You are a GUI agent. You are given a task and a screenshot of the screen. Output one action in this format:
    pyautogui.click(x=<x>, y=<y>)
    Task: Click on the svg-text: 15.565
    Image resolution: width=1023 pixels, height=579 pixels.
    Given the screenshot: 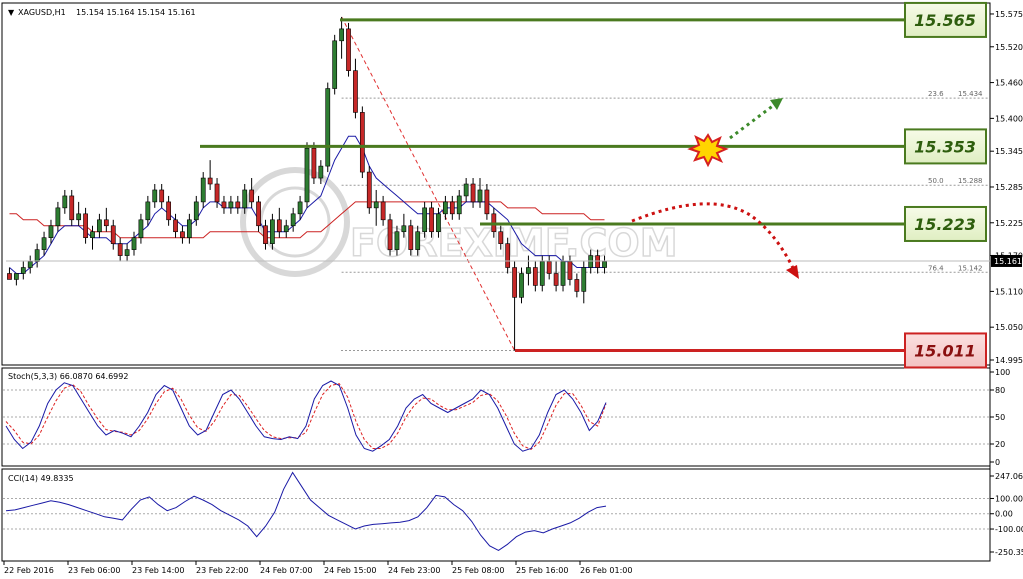 What is the action you would take?
    pyautogui.click(x=945, y=20)
    